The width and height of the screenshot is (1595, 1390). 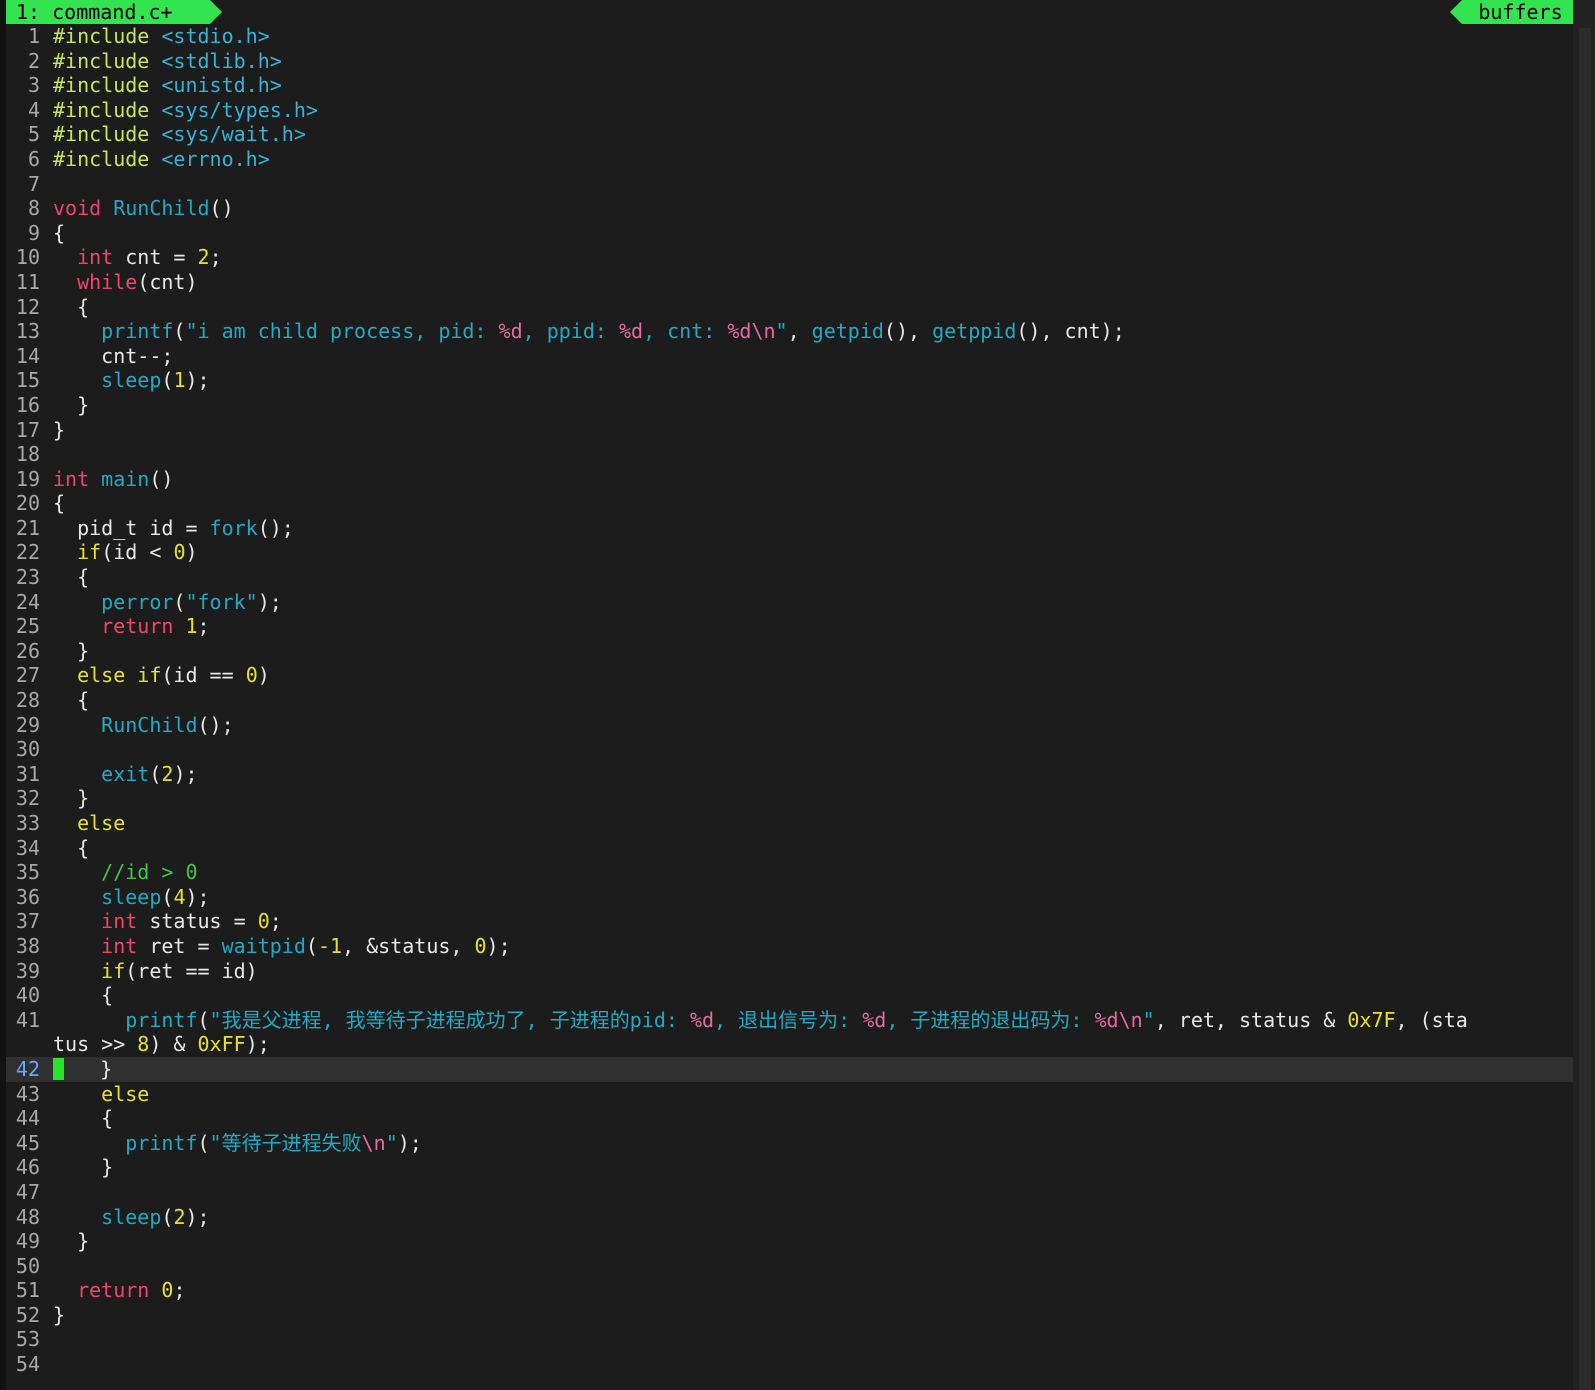 What do you see at coordinates (179, 1290) in the screenshot?
I see `code-token: ;` at bounding box center [179, 1290].